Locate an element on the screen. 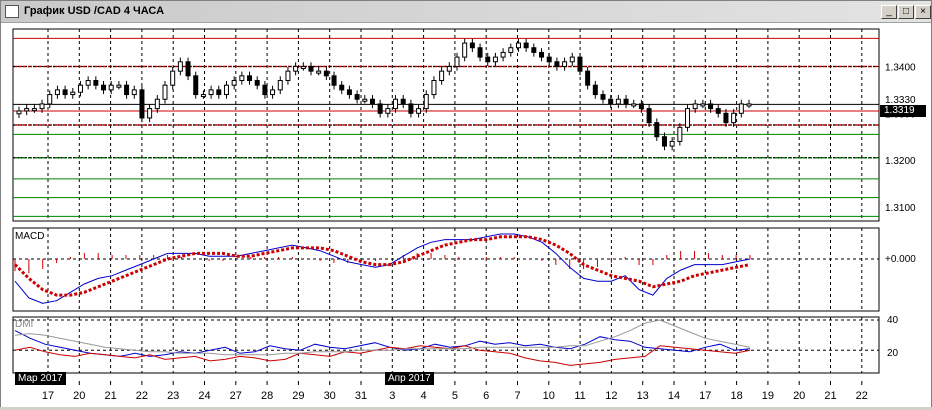 This screenshot has height=410, width=932. price-y-label: 1.3200 is located at coordinates (900, 161).